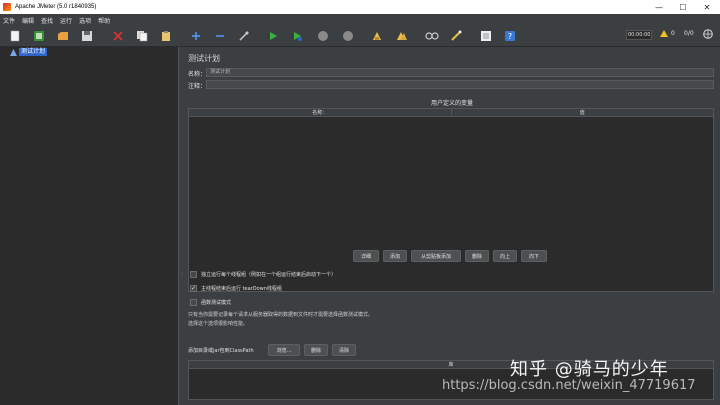 This screenshot has height=405, width=720. What do you see at coordinates (402, 36) in the screenshot?
I see `clear-all-icon` at bounding box center [402, 36].